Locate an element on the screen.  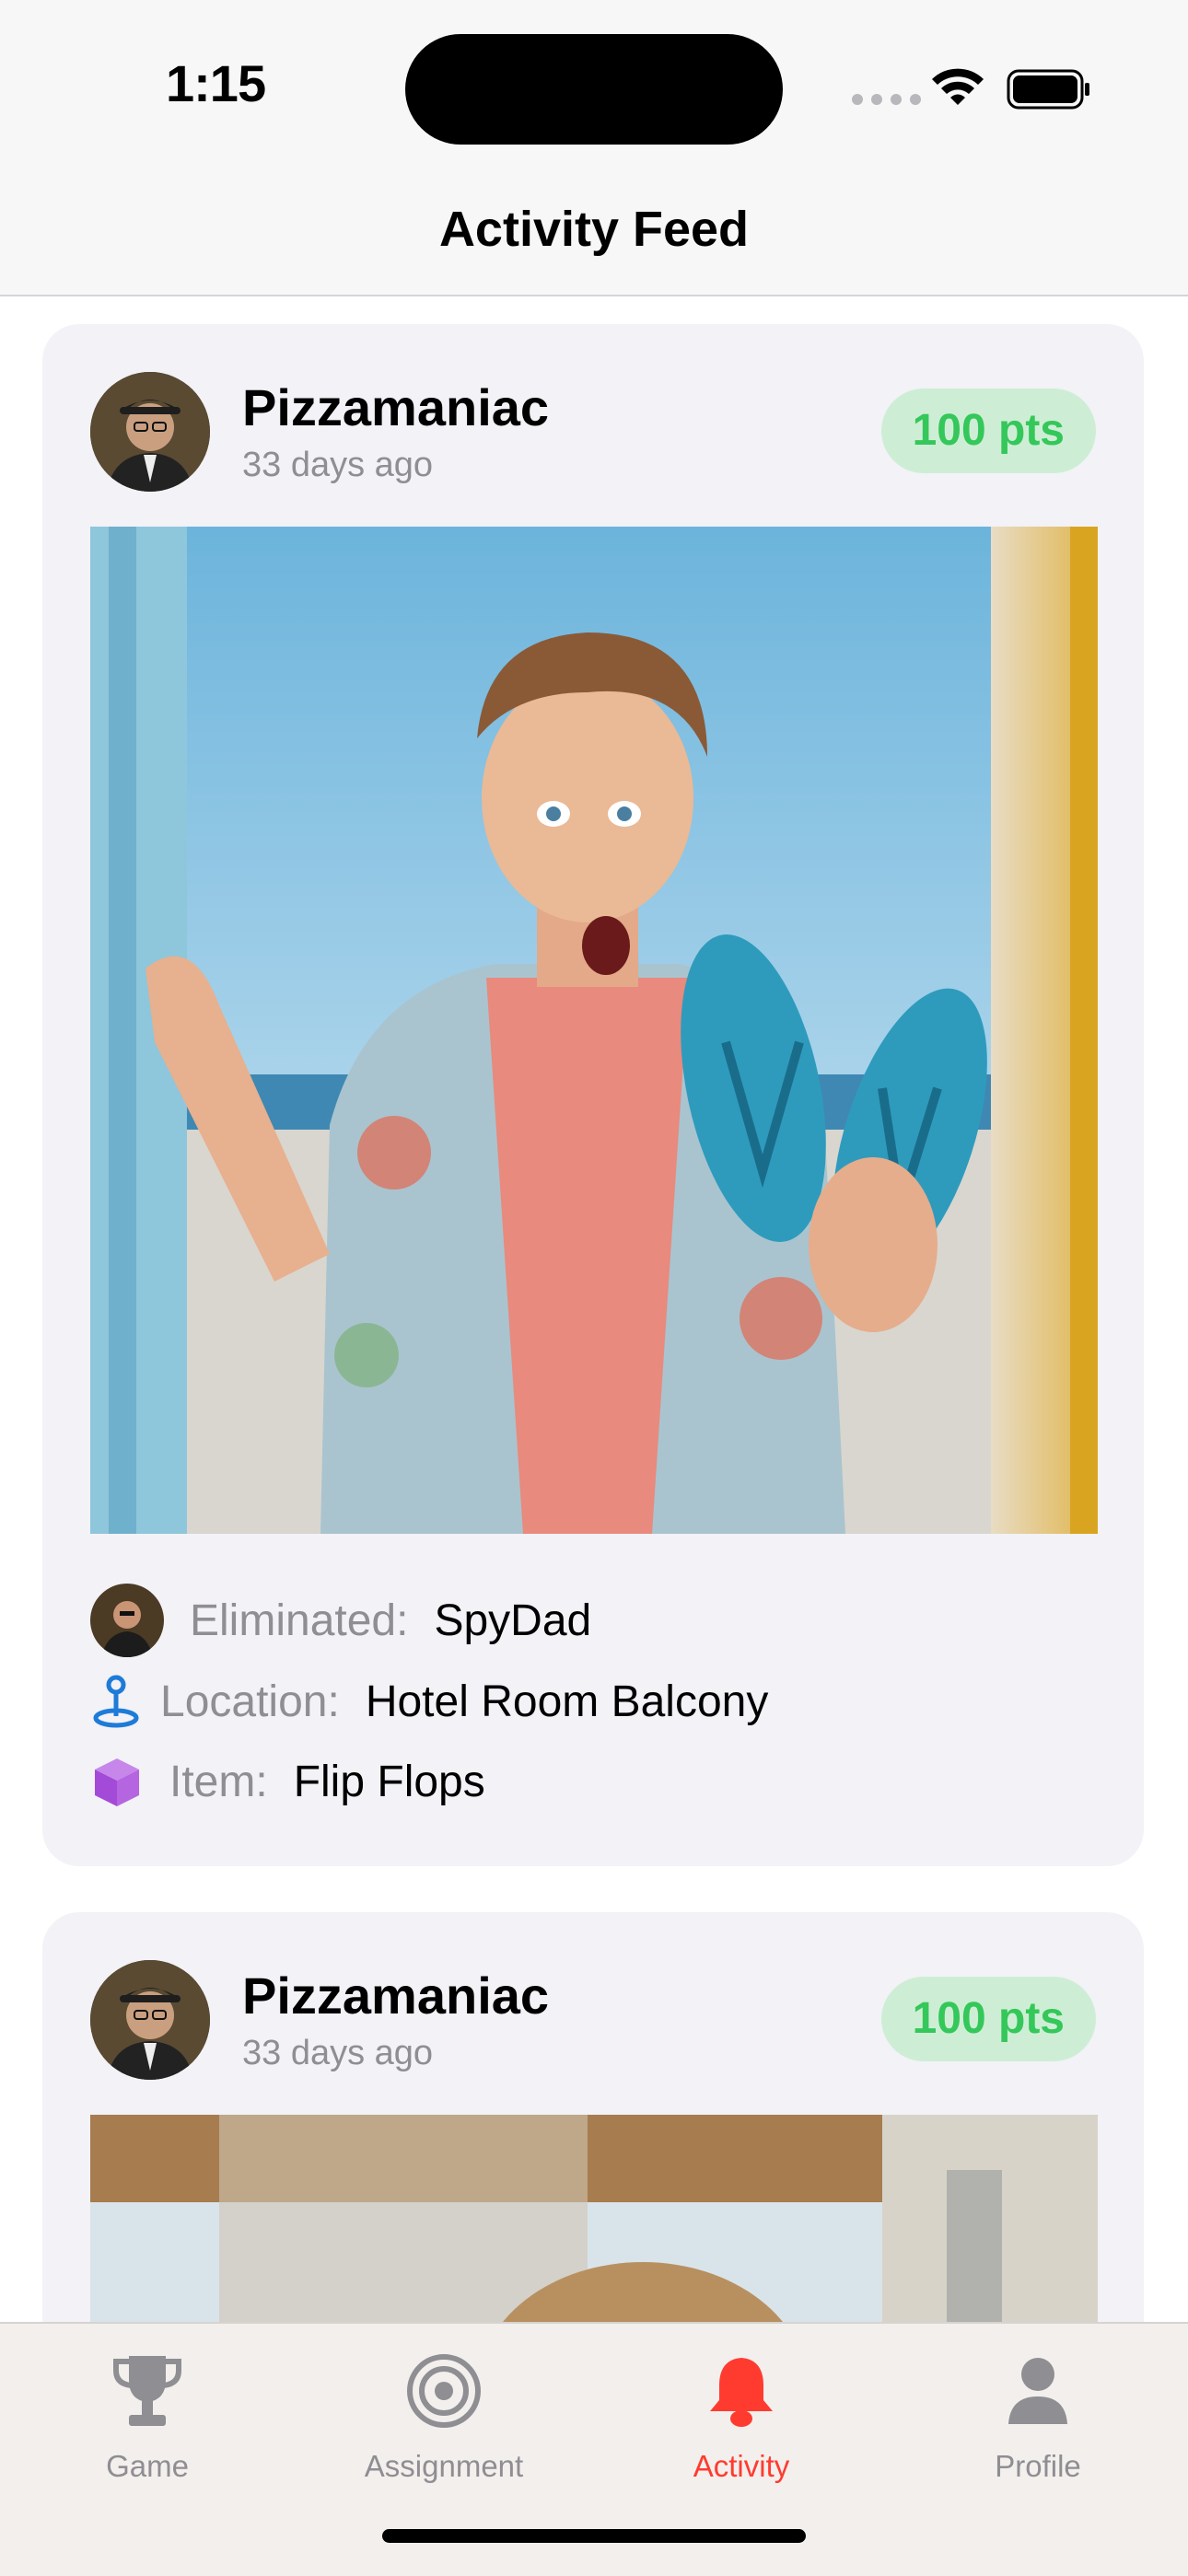
tab-game: Game is located at coordinates (147, 2412).